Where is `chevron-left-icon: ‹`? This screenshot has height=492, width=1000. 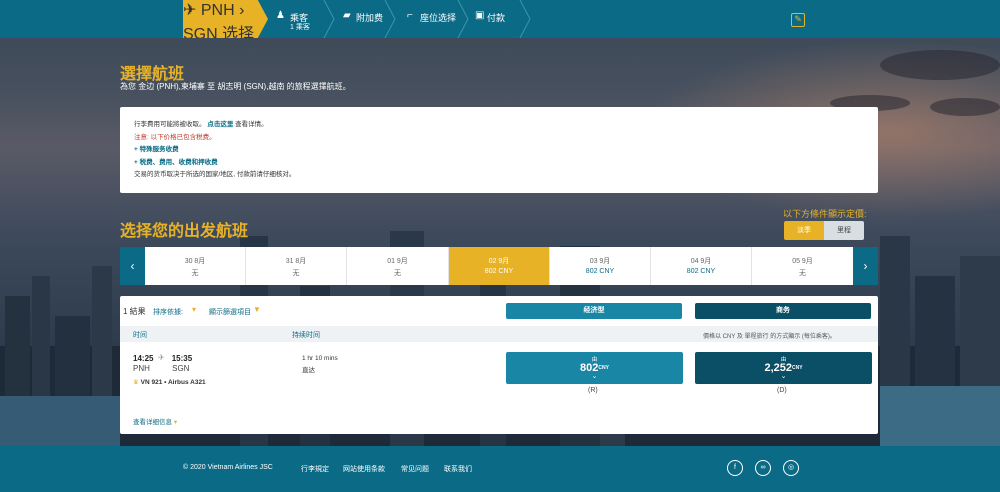
chevron-left-icon: ‹ is located at coordinates (132, 266).